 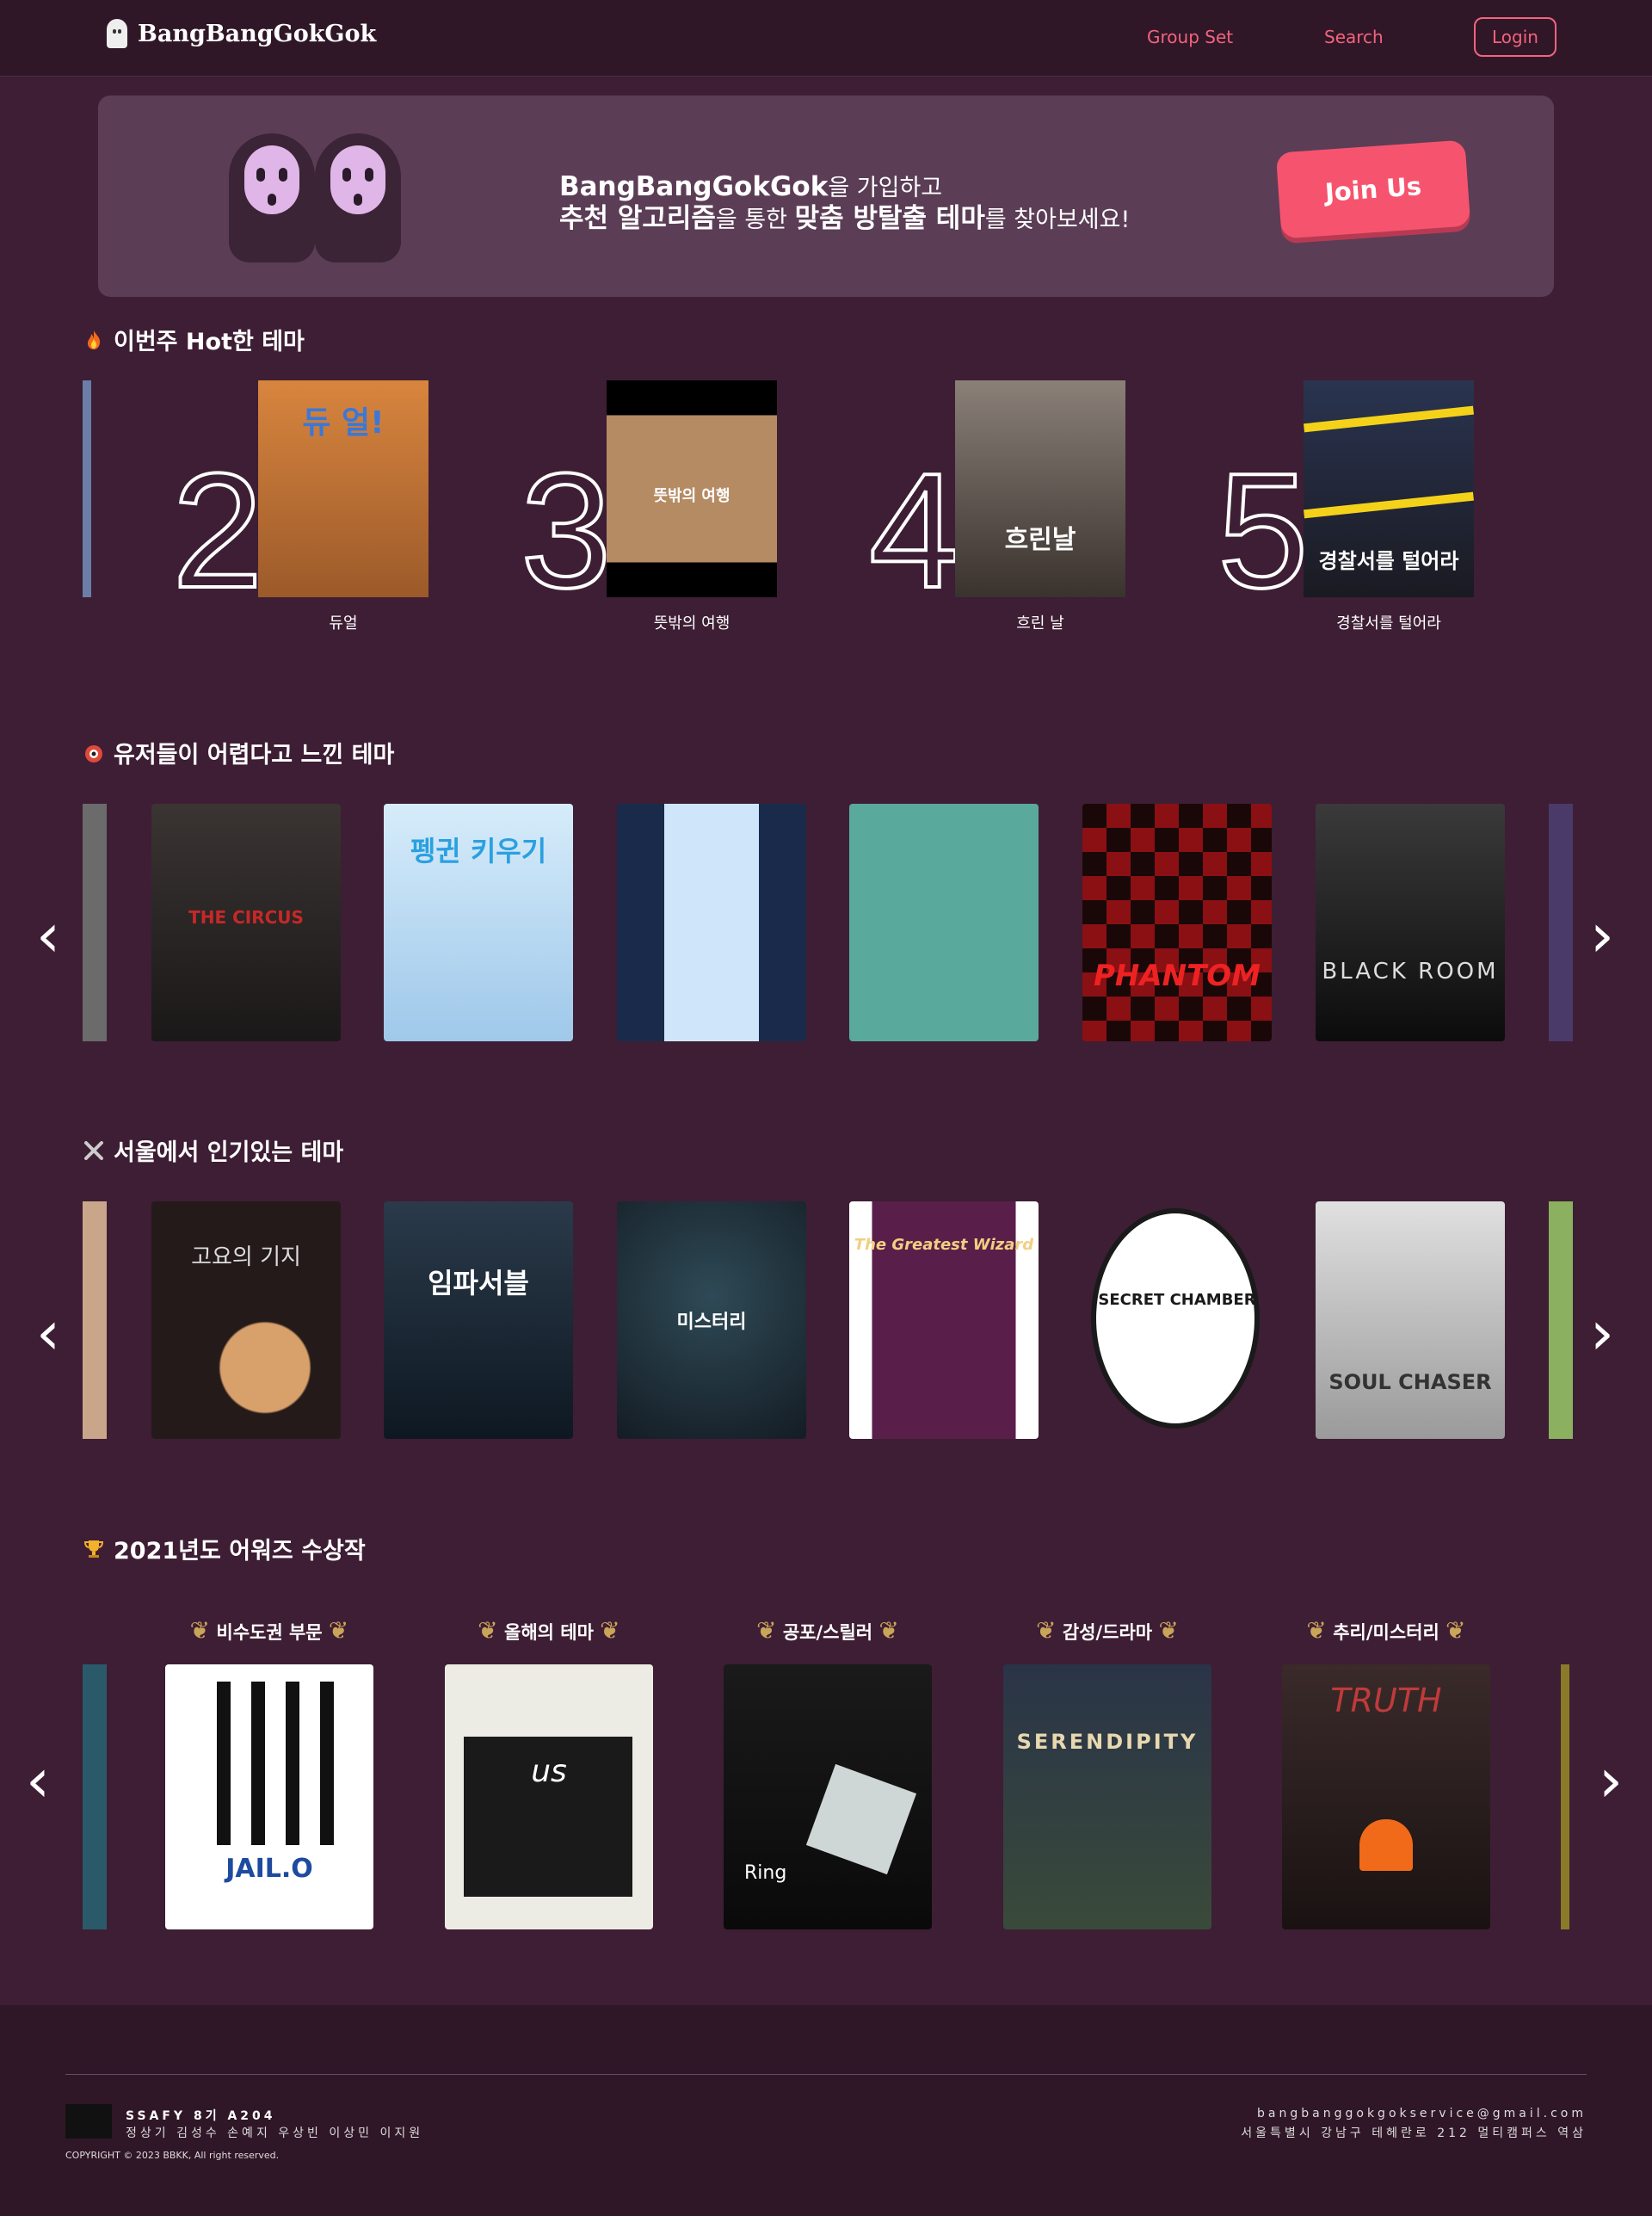 What do you see at coordinates (827, 1631) in the screenshot?
I see `award-category-label: ❦ 공포/스릴러 ❦` at bounding box center [827, 1631].